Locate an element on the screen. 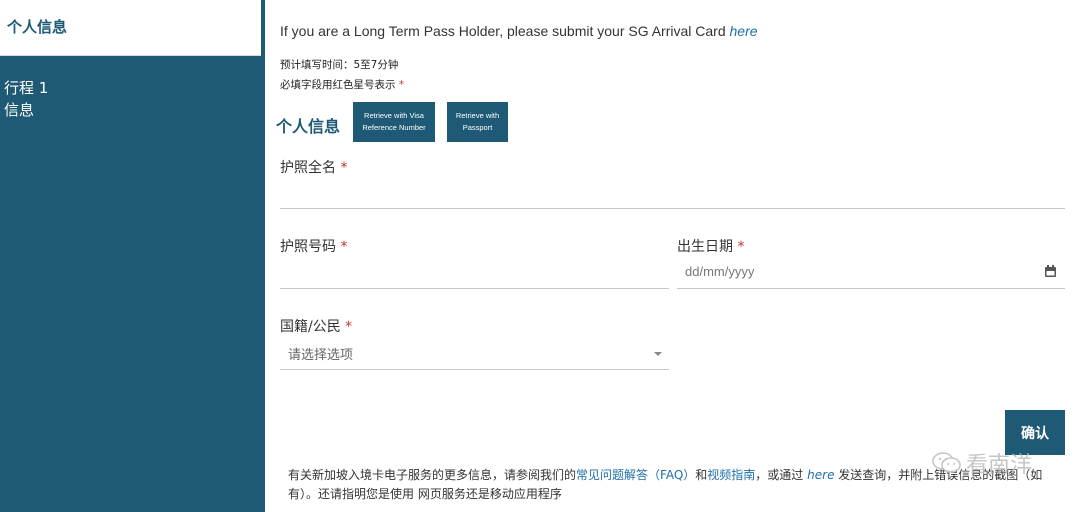 This screenshot has width=1080, height=512. faq-link: 常见问题解答（FAQ） is located at coordinates (635, 475).